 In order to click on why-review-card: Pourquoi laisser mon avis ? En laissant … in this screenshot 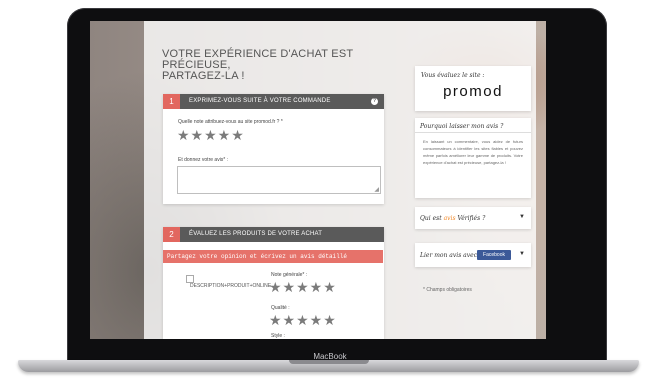, I will do `click(473, 158)`.